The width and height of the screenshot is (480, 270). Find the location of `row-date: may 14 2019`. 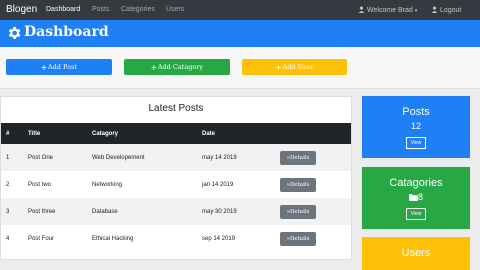

row-date: may 14 2019 is located at coordinates (219, 157).